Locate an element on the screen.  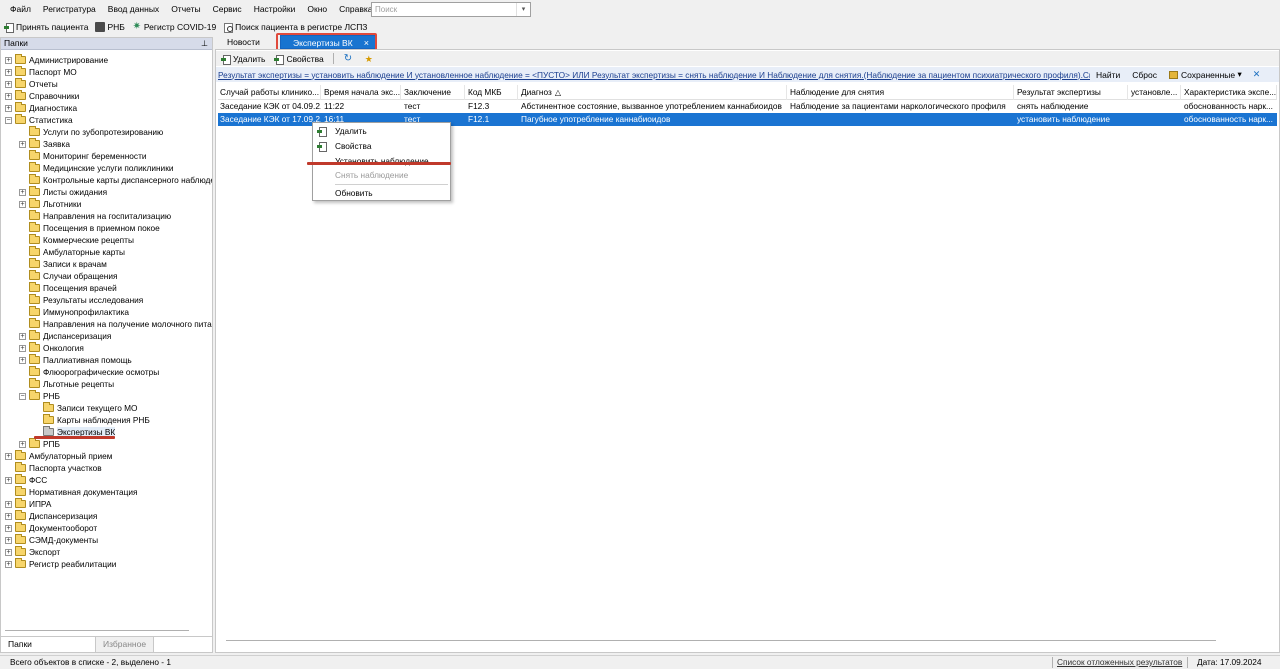
tree-item: Посещения в приемном покое is located at coordinates (89, 228).